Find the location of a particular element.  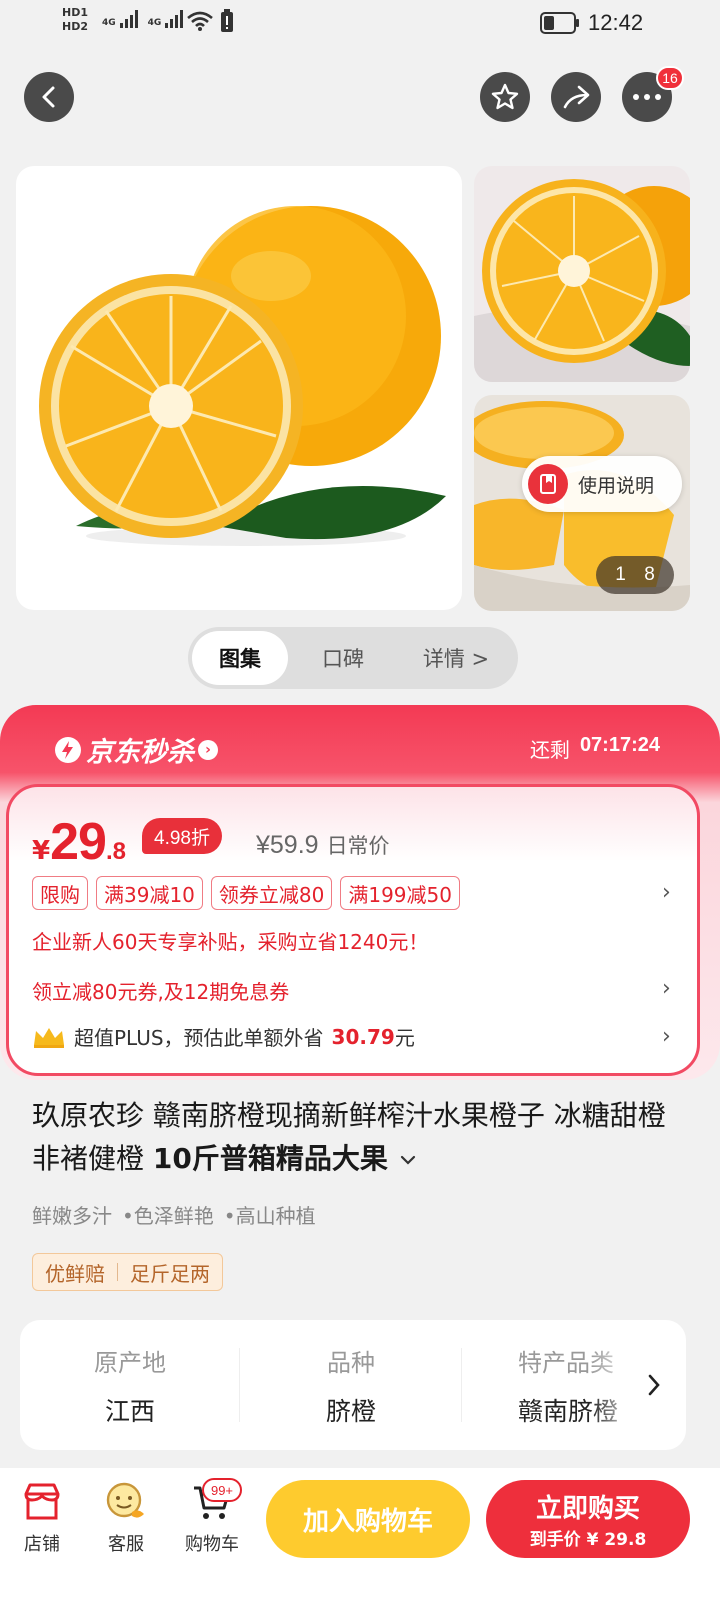

flash-sale-countdown: 还剩 07:17:24 is located at coordinates (595, 748).